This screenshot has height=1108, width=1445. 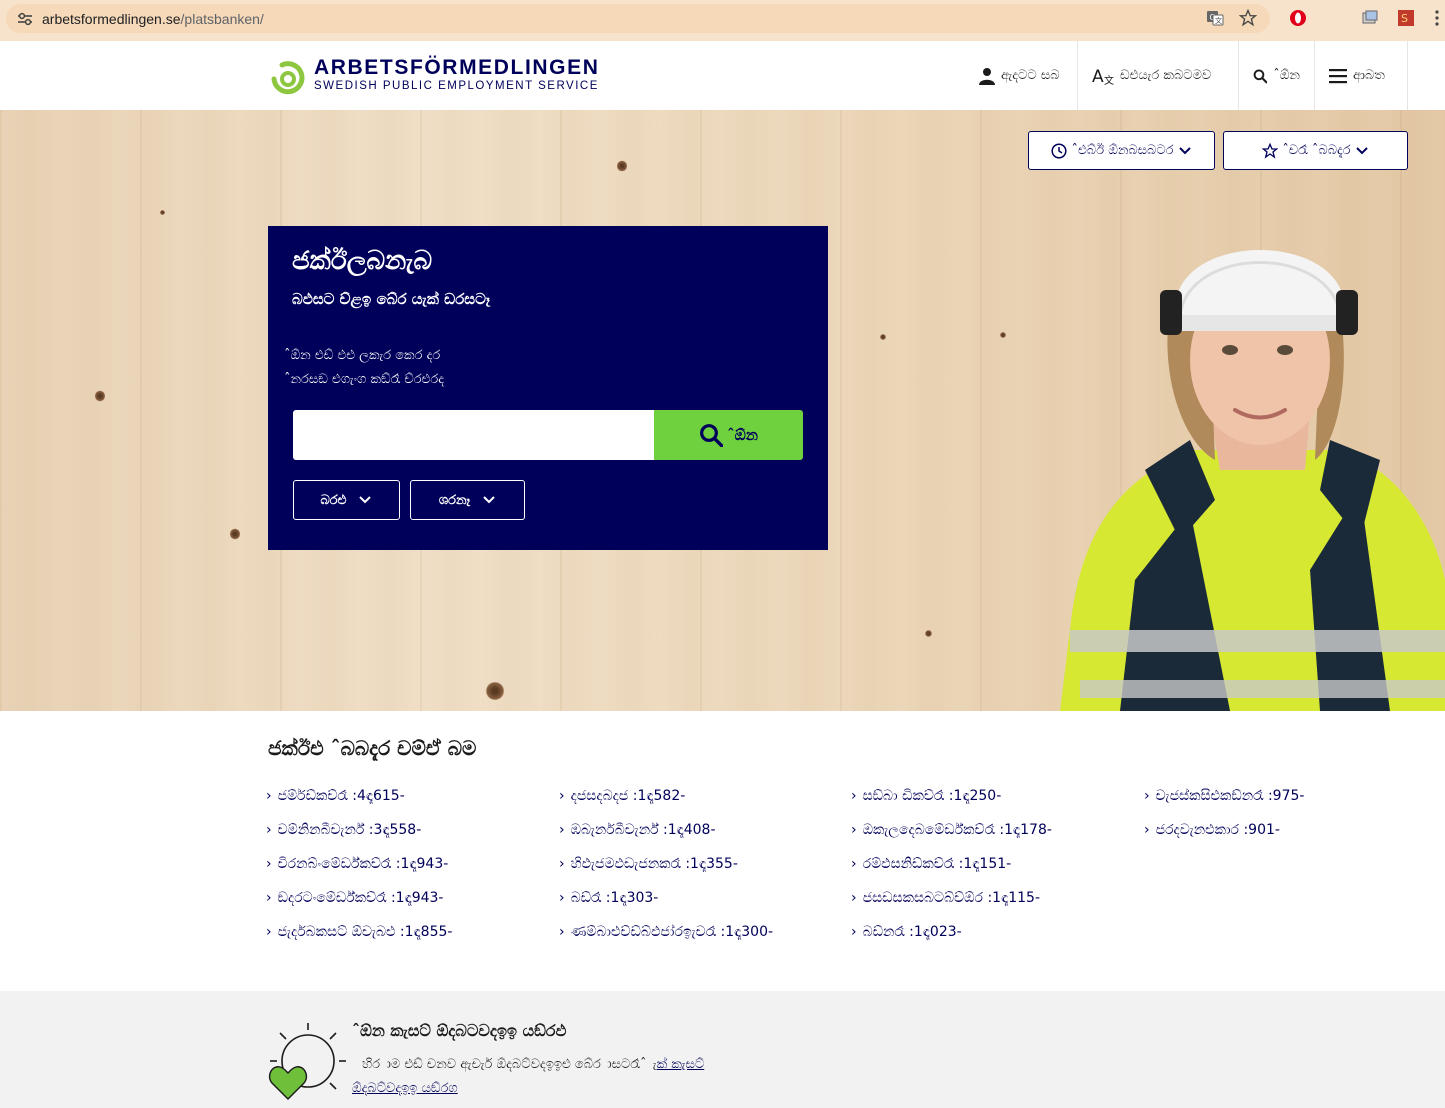 I want to click on tips-link: ැක් කැසට්, so click(x=681, y=1064).